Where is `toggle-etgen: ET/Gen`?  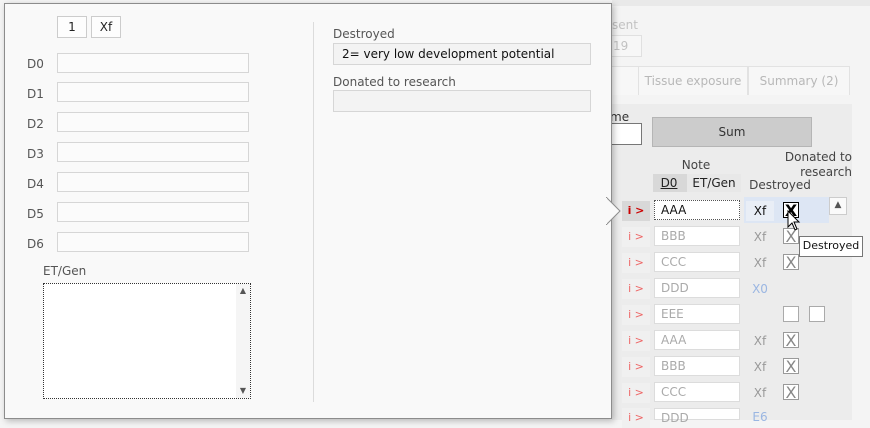 toggle-etgen: ET/Gen is located at coordinates (714, 183).